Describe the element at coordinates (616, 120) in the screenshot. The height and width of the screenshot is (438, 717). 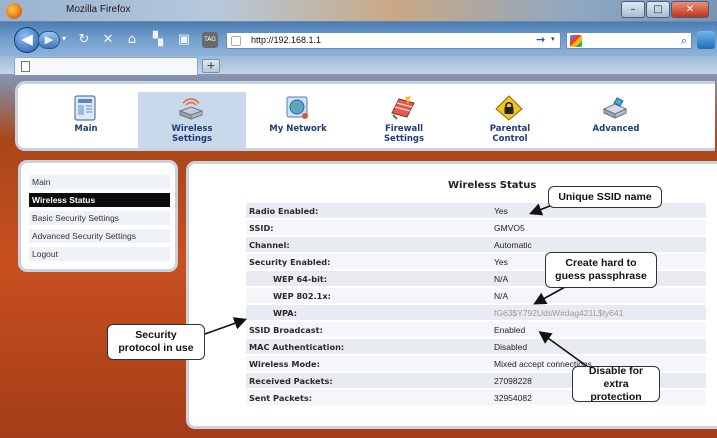
I see `nav-advanced: Advanced` at that location.